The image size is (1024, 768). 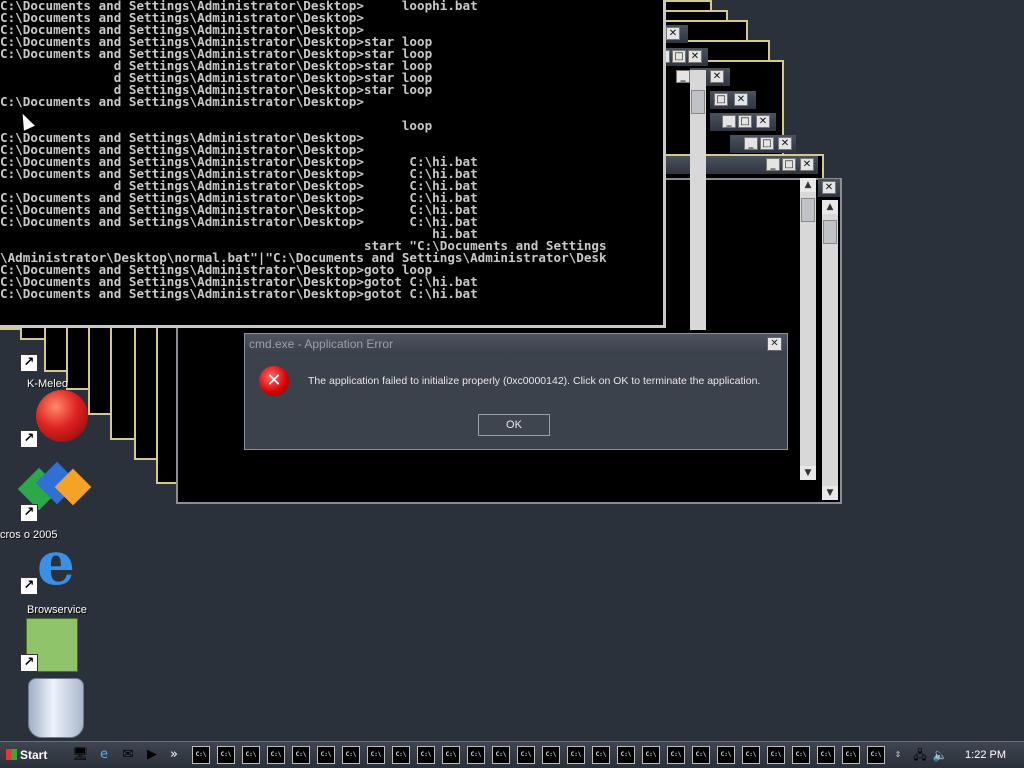 I want to click on start-button: Start, so click(x=30, y=755).